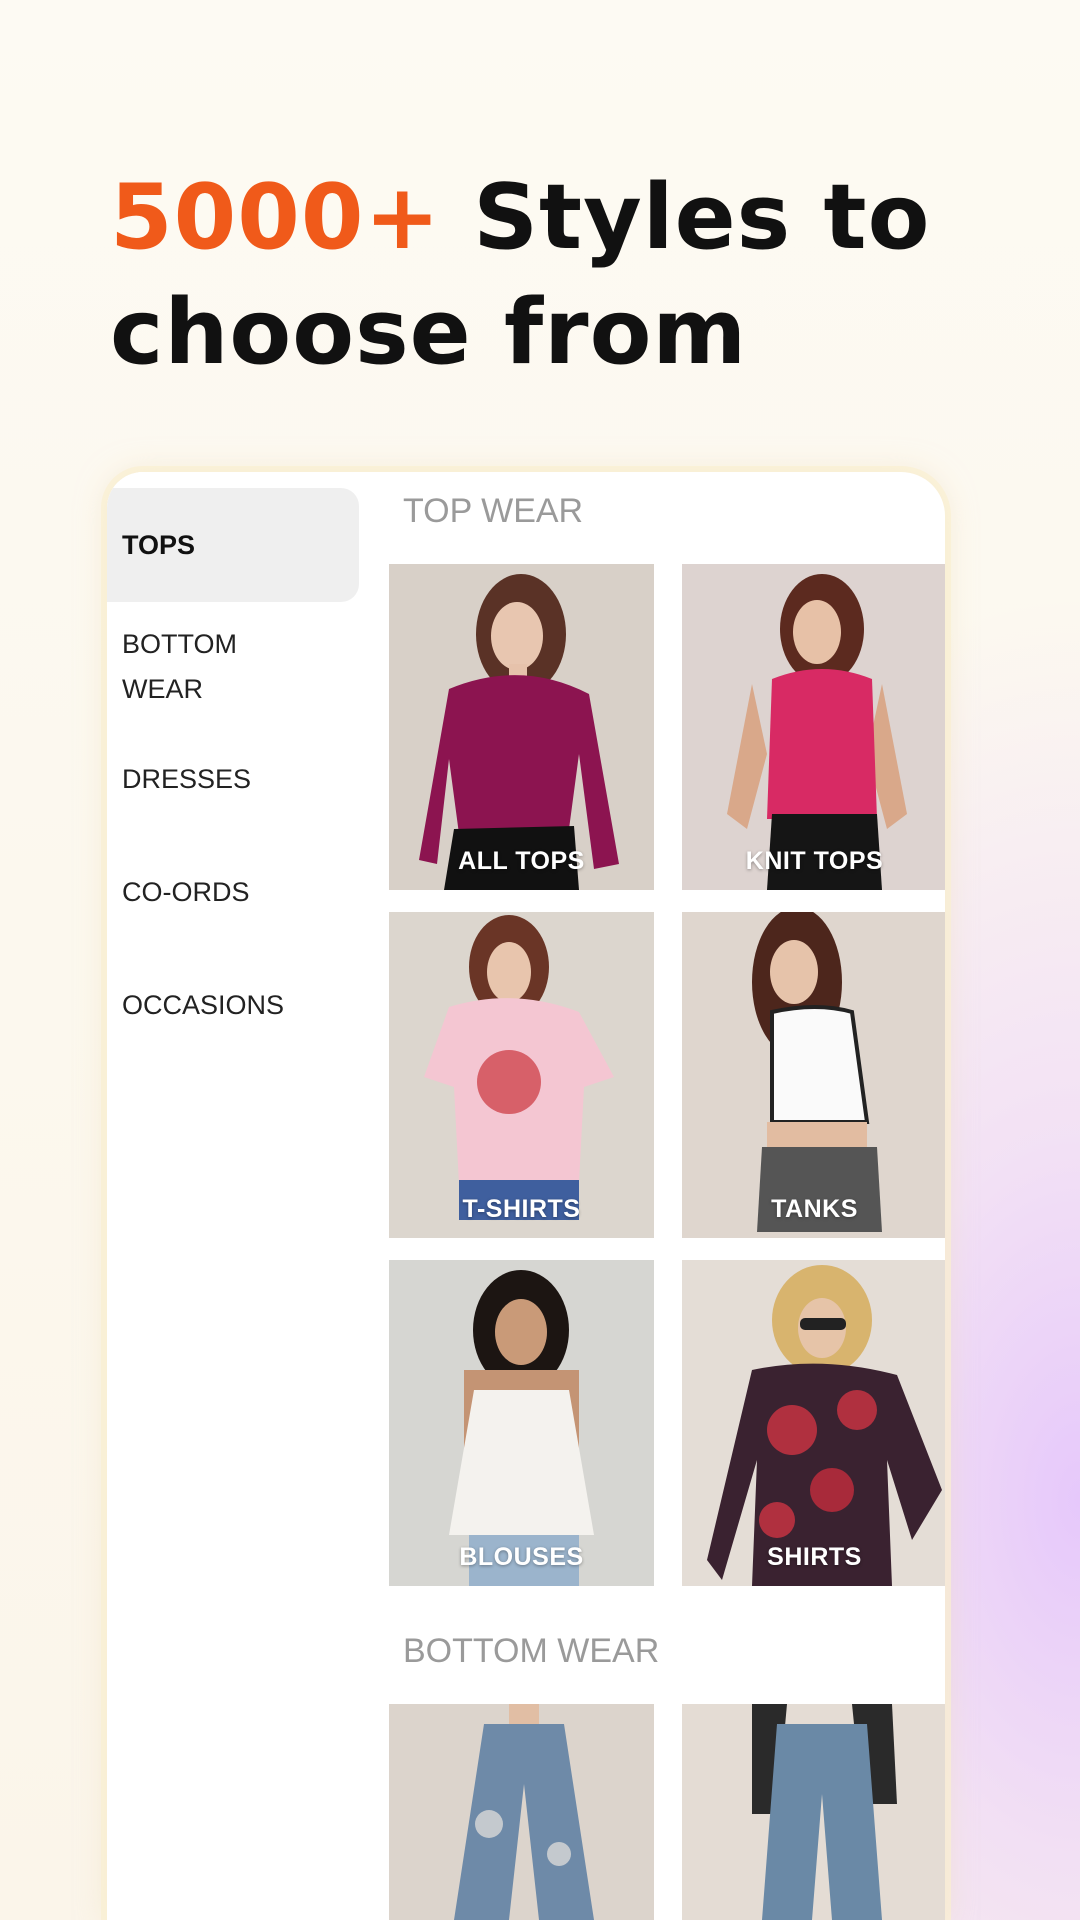  I want to click on tile-blouses: BLOUSES, so click(521, 1423).